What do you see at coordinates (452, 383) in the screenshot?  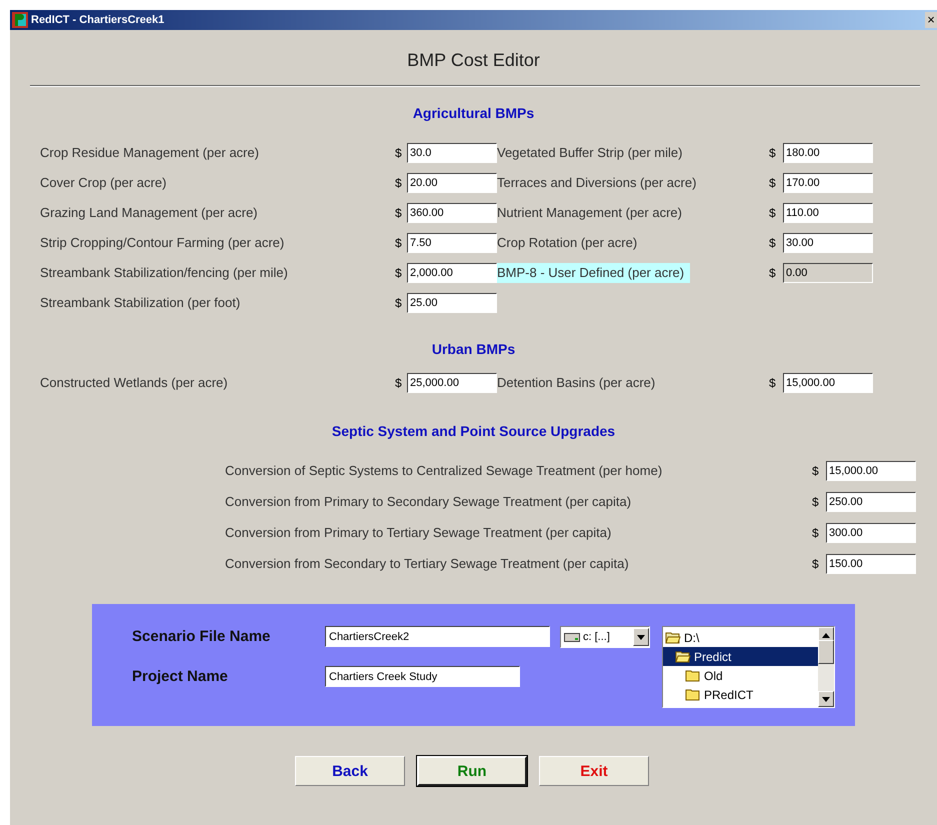 I see `cost-field: 25,000.00` at bounding box center [452, 383].